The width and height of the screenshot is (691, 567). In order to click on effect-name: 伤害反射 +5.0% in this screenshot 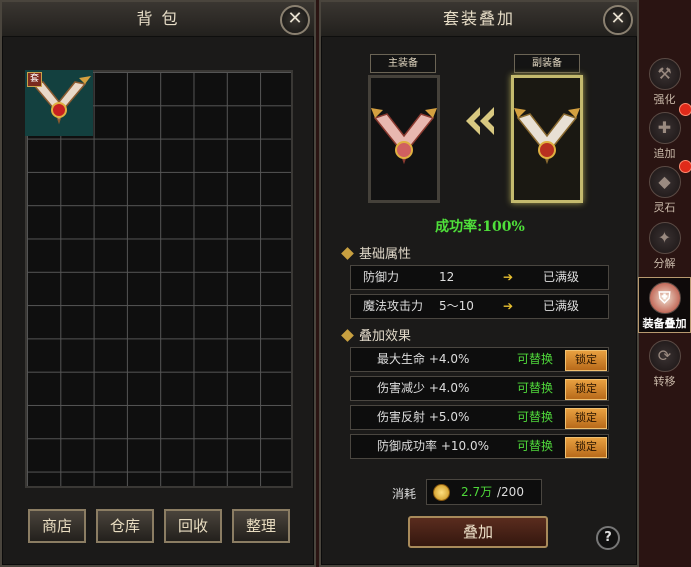, I will do `click(423, 417)`.